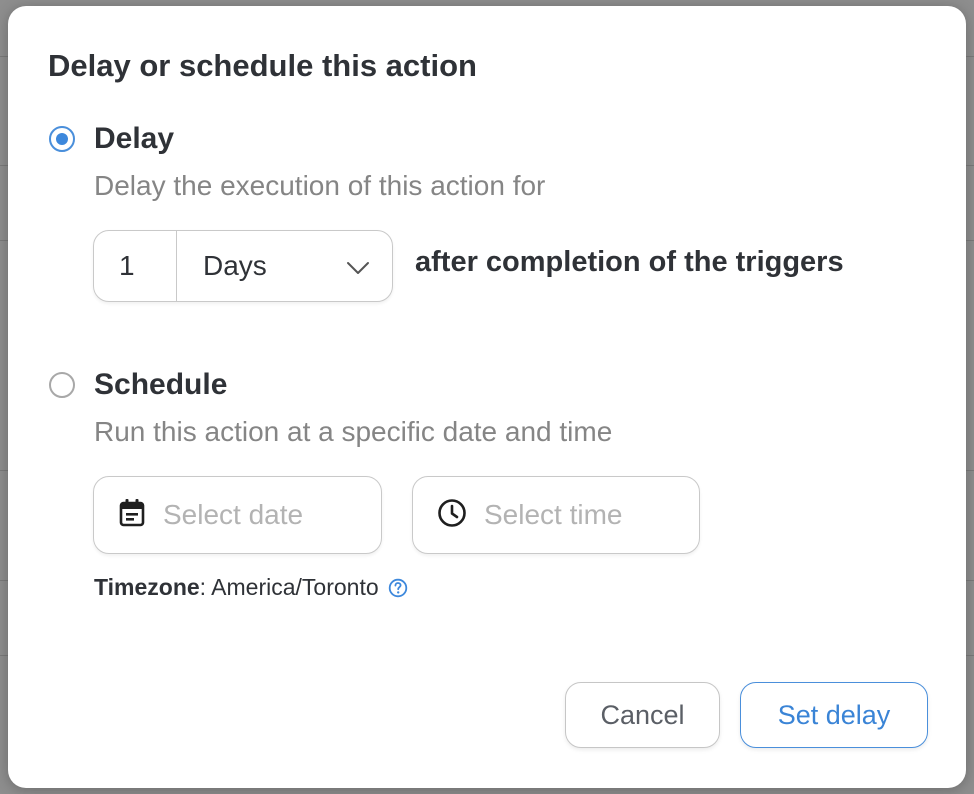 This screenshot has height=794, width=974. I want to click on delay-option-label: Delay, so click(134, 139).